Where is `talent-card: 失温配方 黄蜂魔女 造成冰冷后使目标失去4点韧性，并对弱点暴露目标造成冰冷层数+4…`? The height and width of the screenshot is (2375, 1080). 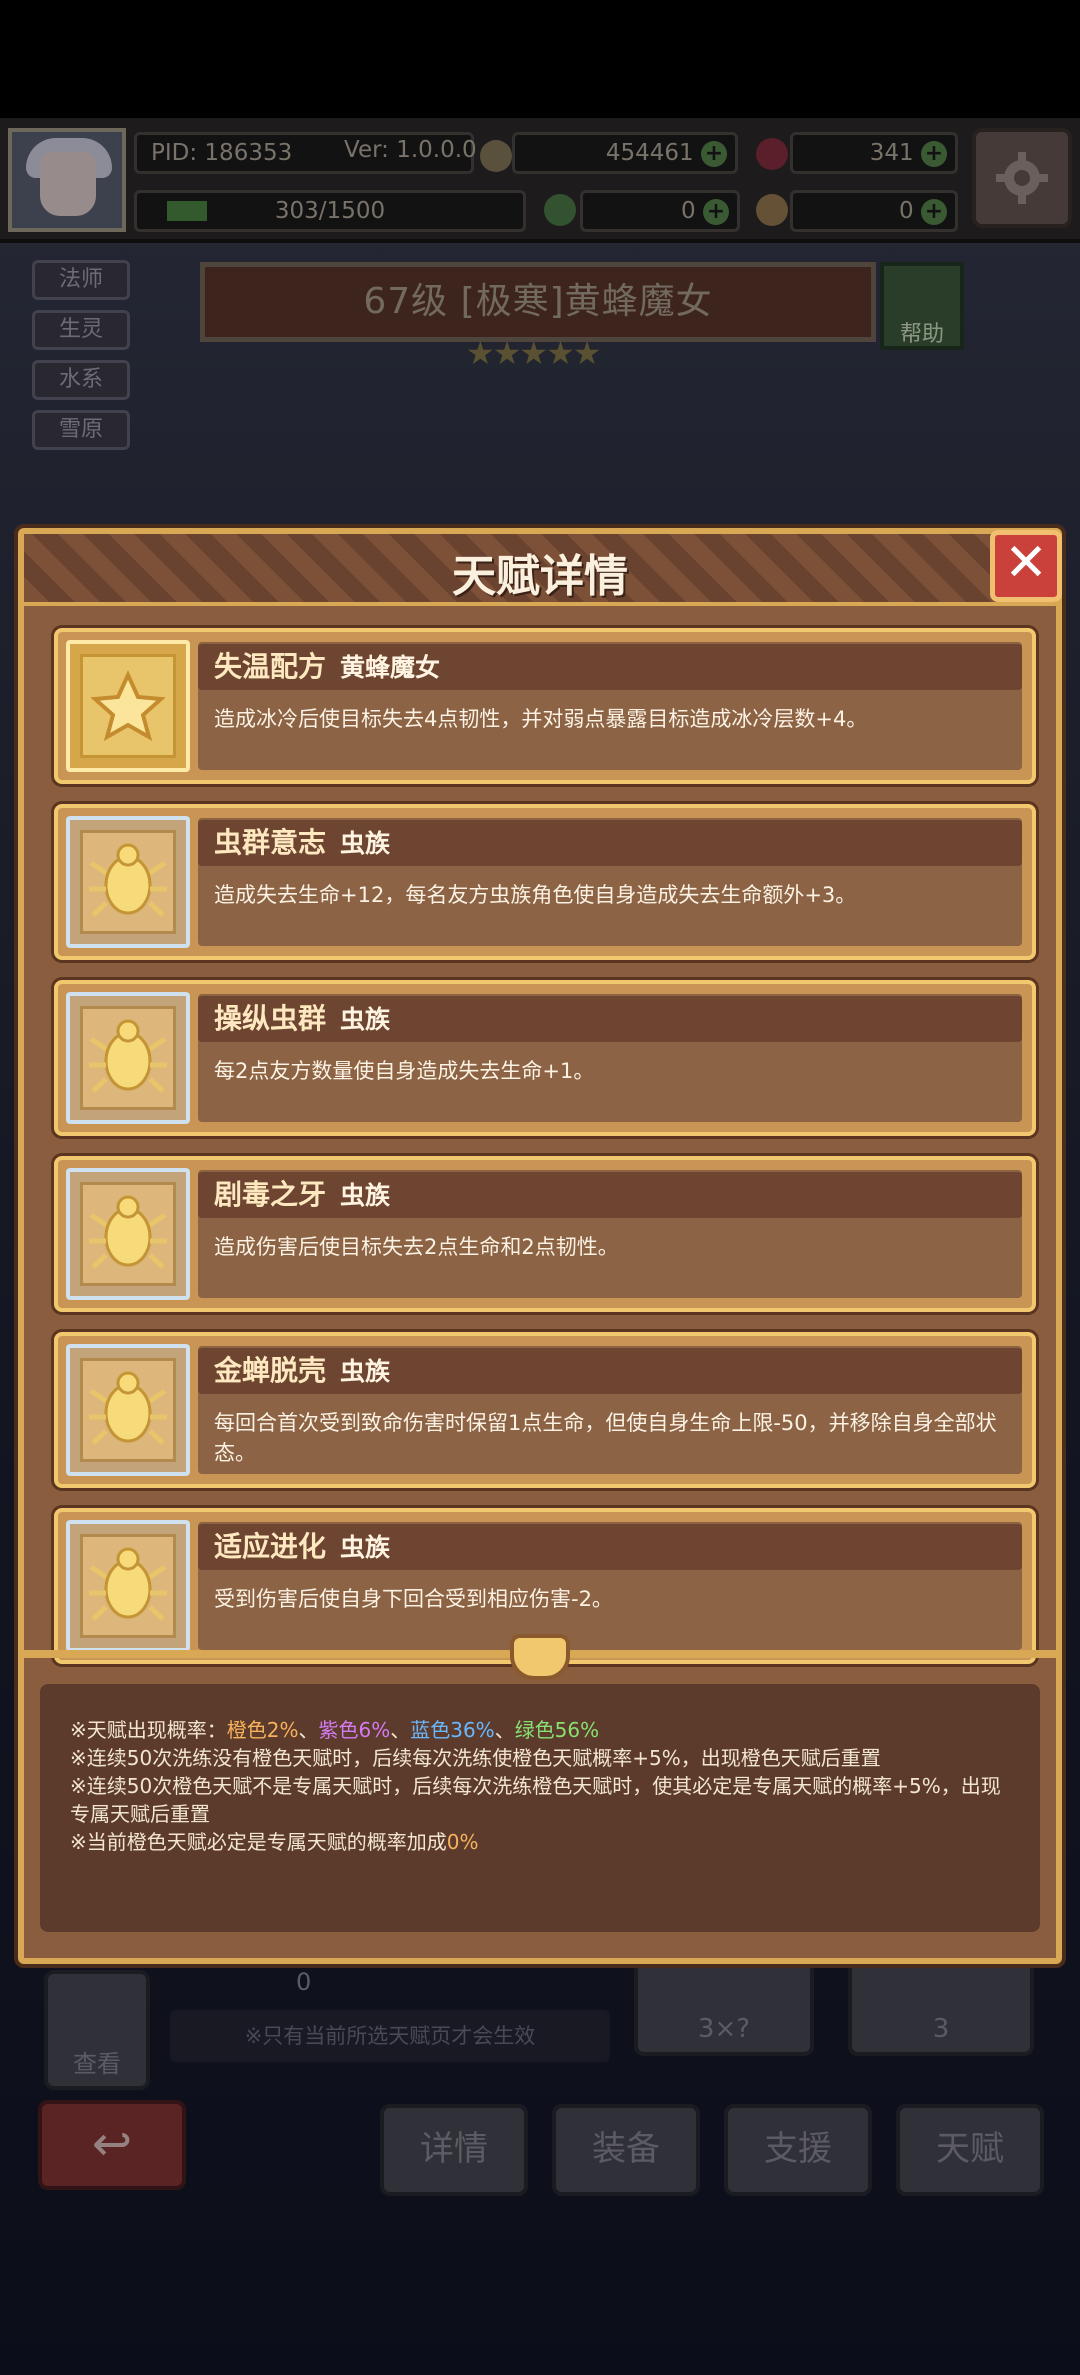 talent-card: 失温配方 黄蜂魔女 造成冰冷后使目标失去4点韧性，并对弱点暴露目标造成冰冷层数+4… is located at coordinates (545, 706).